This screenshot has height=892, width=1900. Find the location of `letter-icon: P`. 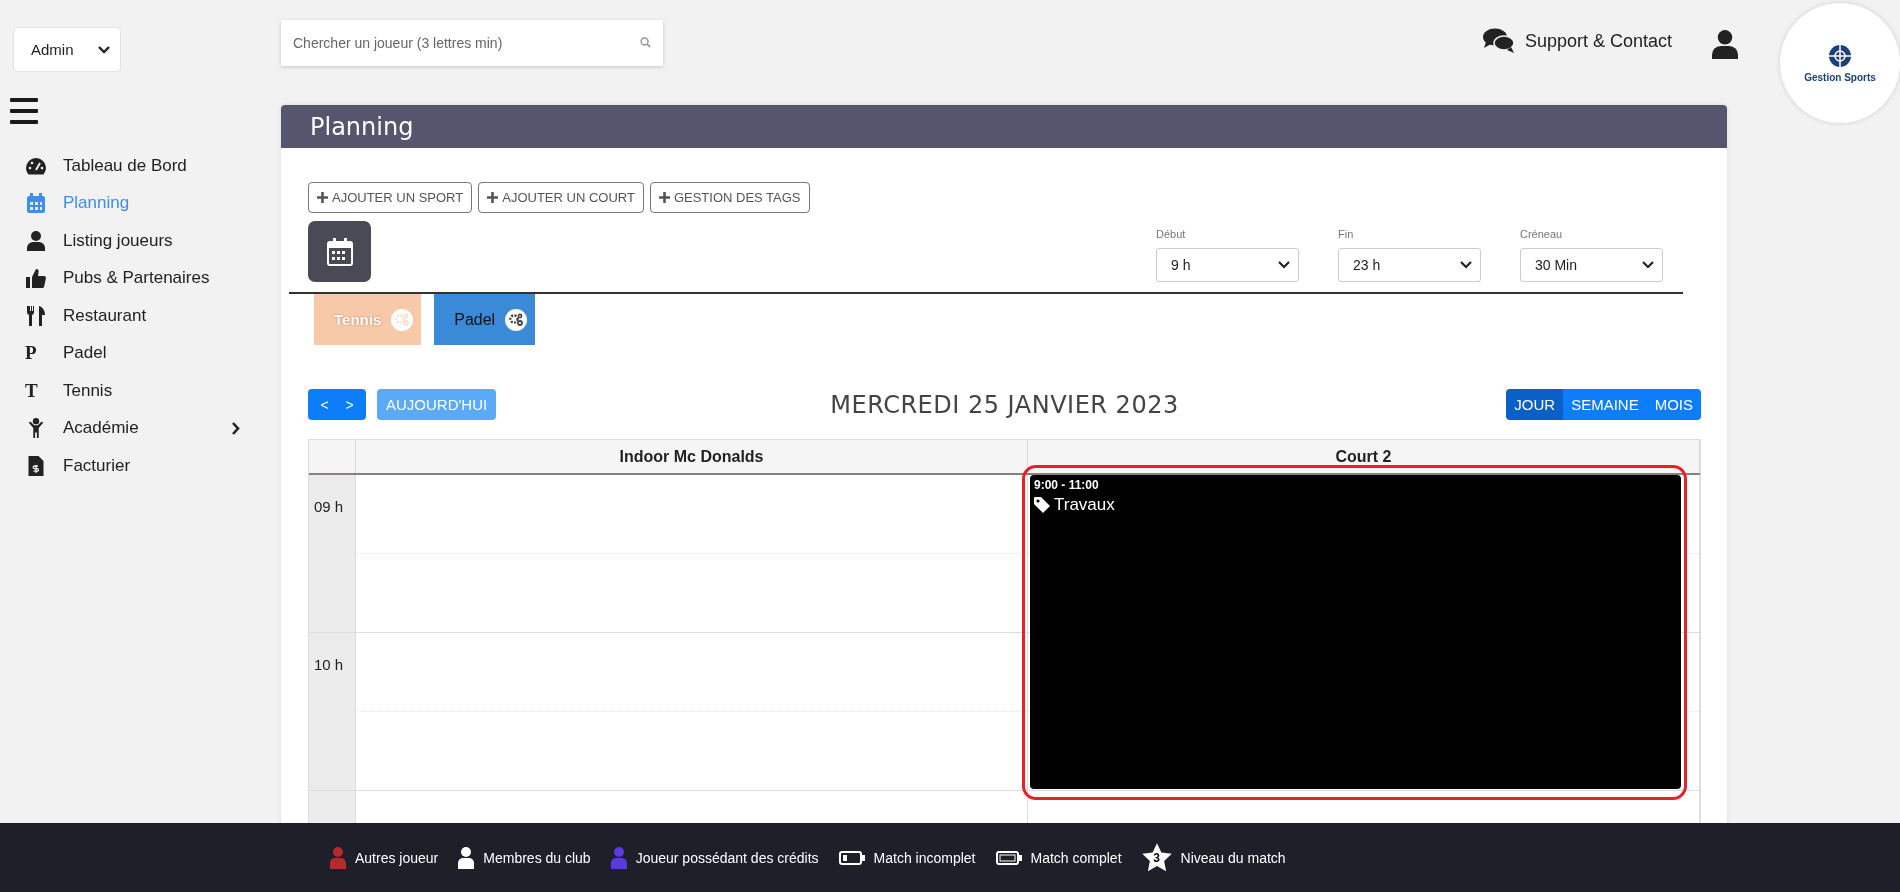

letter-icon: P is located at coordinates (36, 353).